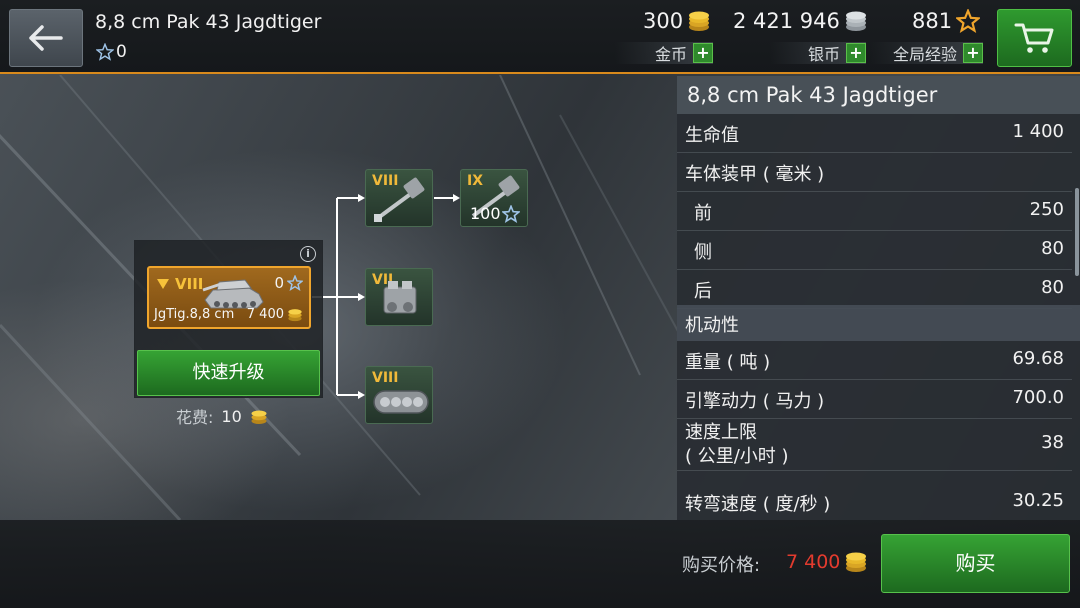 The height and width of the screenshot is (608, 1080). Describe the element at coordinates (485, 213) in the screenshot. I see `module-xp-value: 100` at that location.